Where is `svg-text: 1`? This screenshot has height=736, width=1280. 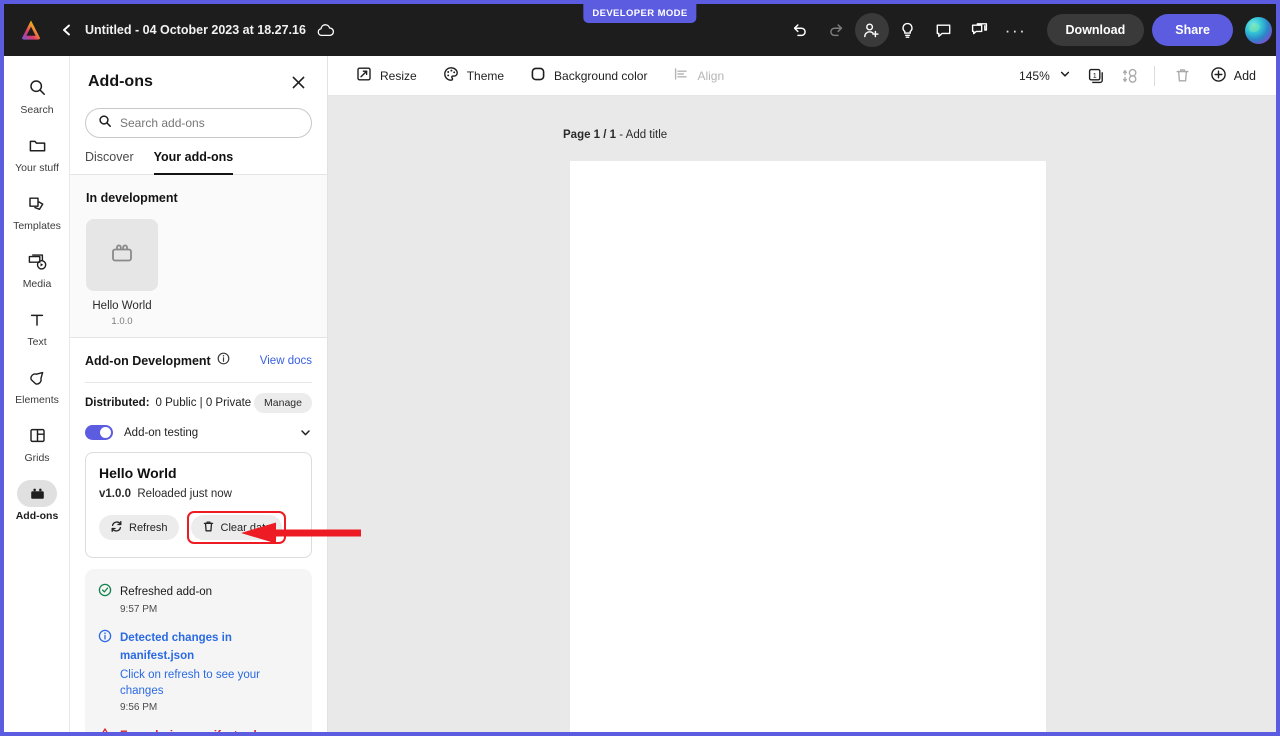 svg-text: 1 is located at coordinates (1094, 75).